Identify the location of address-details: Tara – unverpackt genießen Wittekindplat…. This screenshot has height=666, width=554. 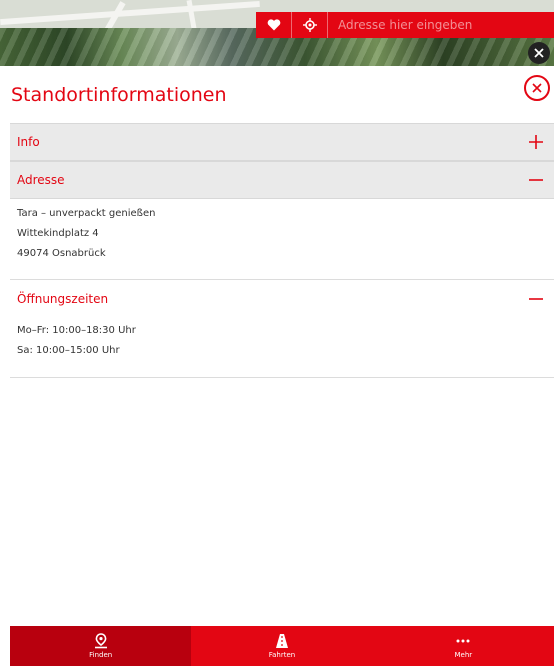
(86, 234).